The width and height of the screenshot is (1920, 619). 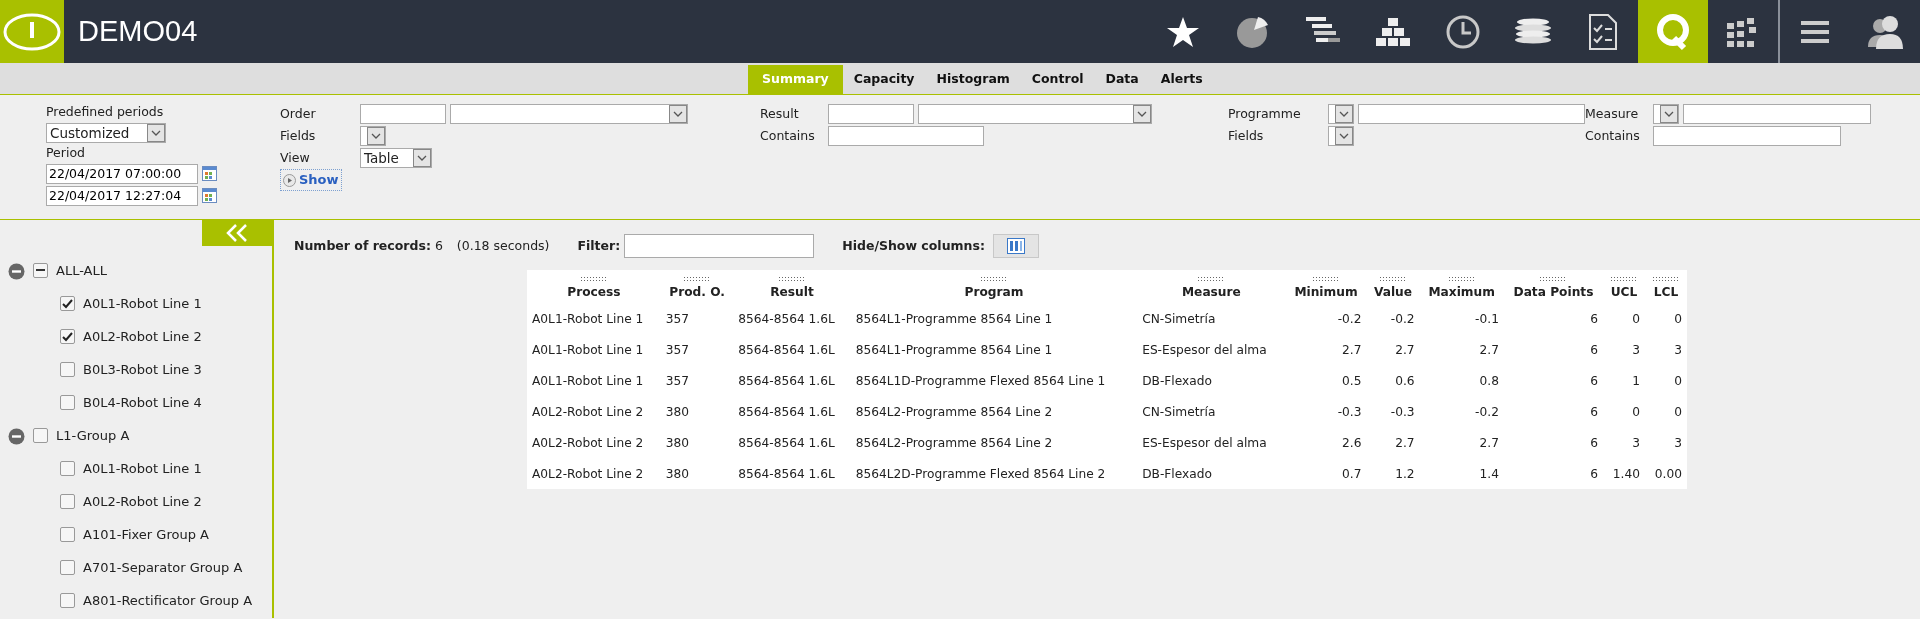 I want to click on field-label: Result, so click(x=780, y=113).